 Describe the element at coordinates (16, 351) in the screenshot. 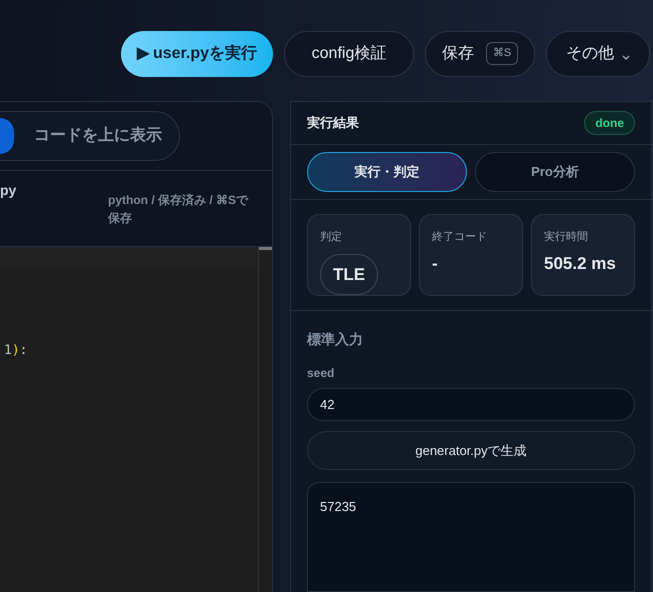

I see `code-line: 1):` at that location.